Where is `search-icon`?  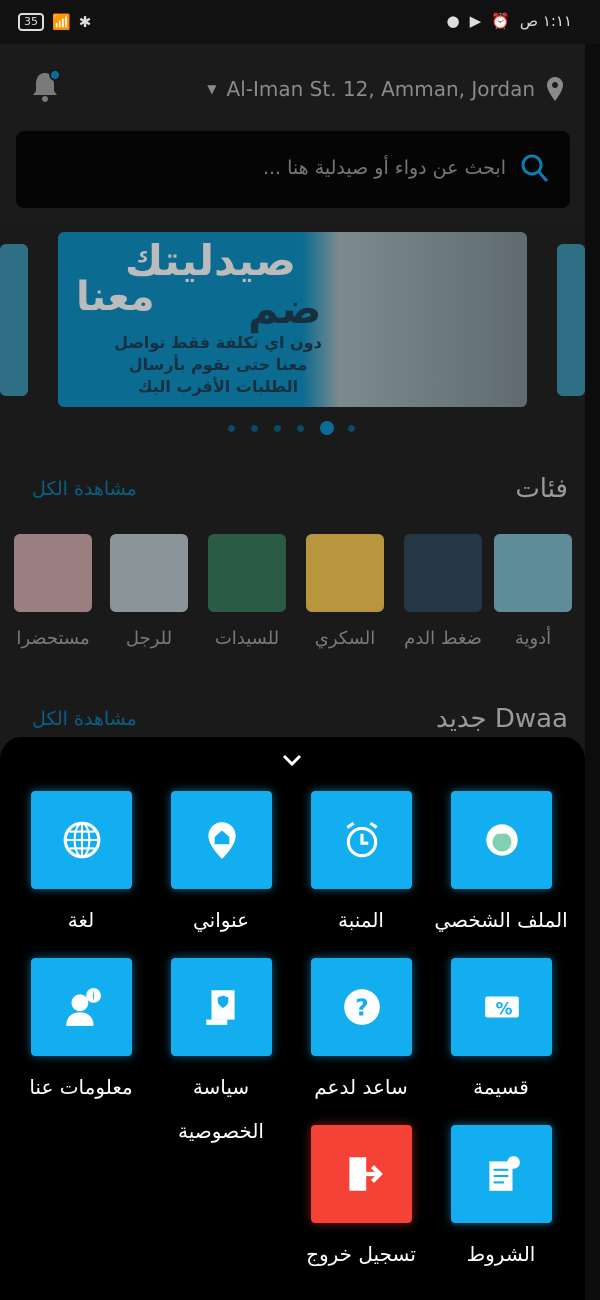 search-icon is located at coordinates (535, 168).